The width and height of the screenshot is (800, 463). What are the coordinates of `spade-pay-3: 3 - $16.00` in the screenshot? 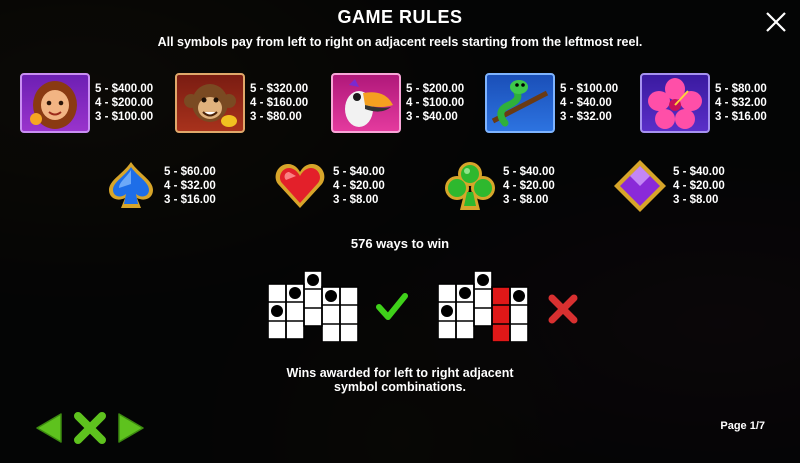 It's located at (190, 200).